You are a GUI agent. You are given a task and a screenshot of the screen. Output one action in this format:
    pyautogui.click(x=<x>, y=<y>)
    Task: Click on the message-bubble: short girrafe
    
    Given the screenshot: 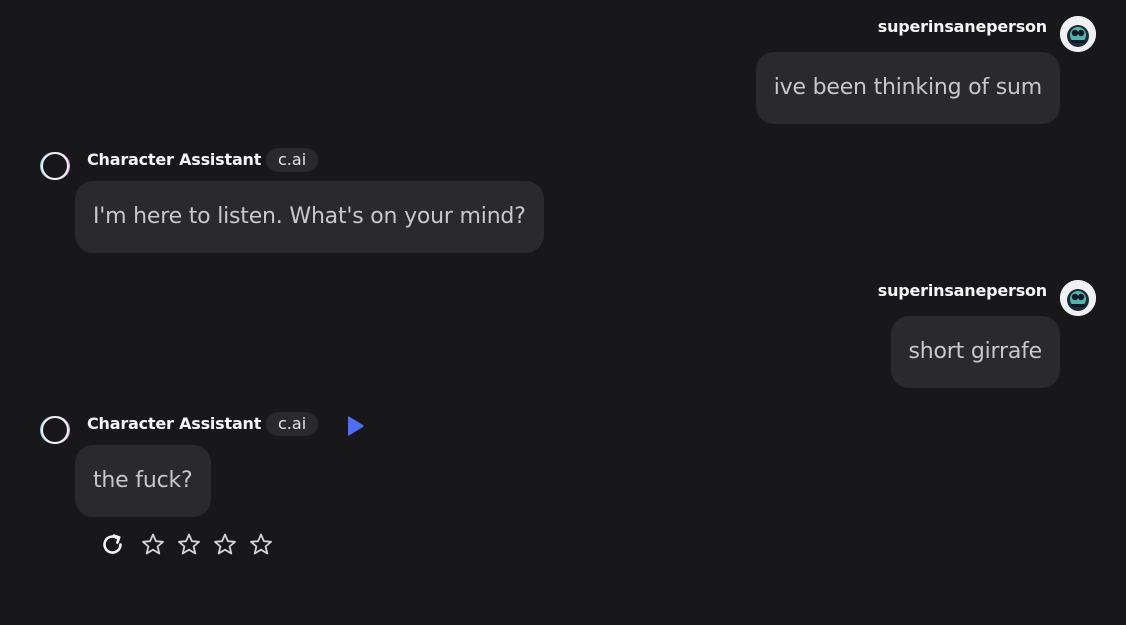 What is the action you would take?
    pyautogui.click(x=975, y=352)
    